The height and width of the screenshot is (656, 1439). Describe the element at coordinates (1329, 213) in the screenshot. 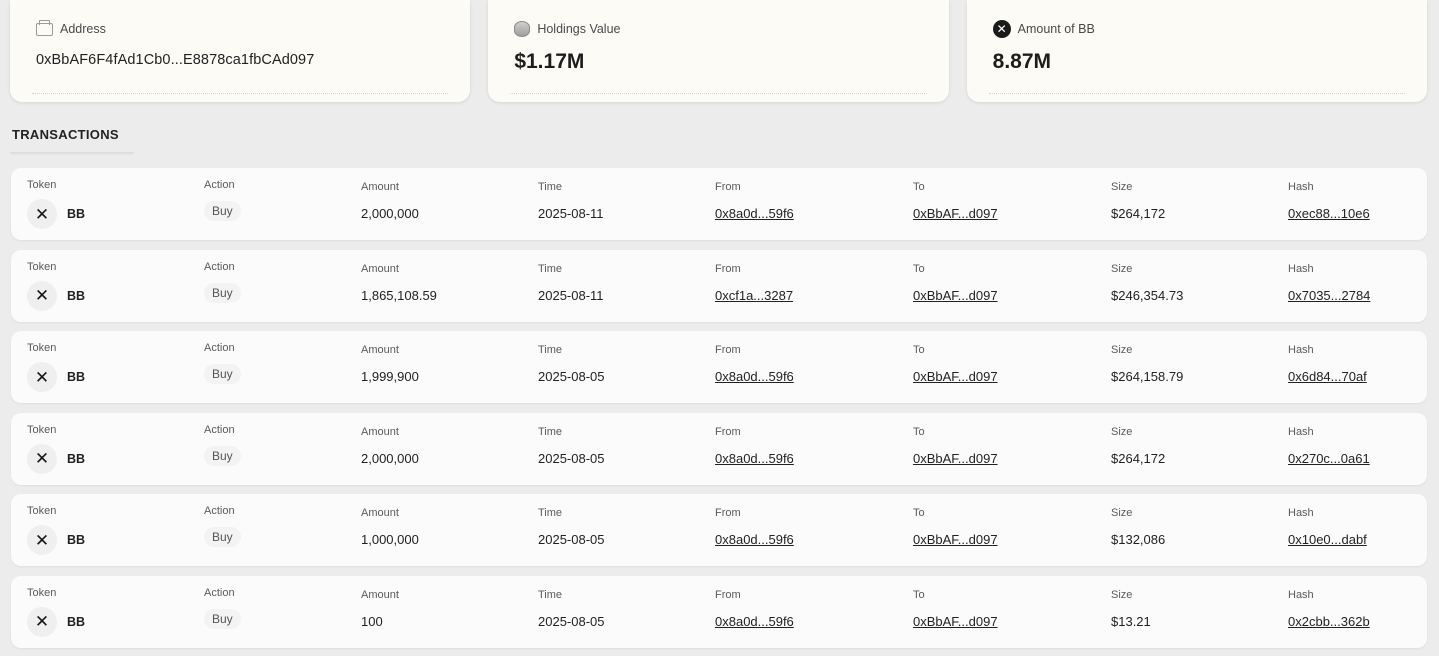

I see `tx-hash-link: 0xec88...10e6` at that location.